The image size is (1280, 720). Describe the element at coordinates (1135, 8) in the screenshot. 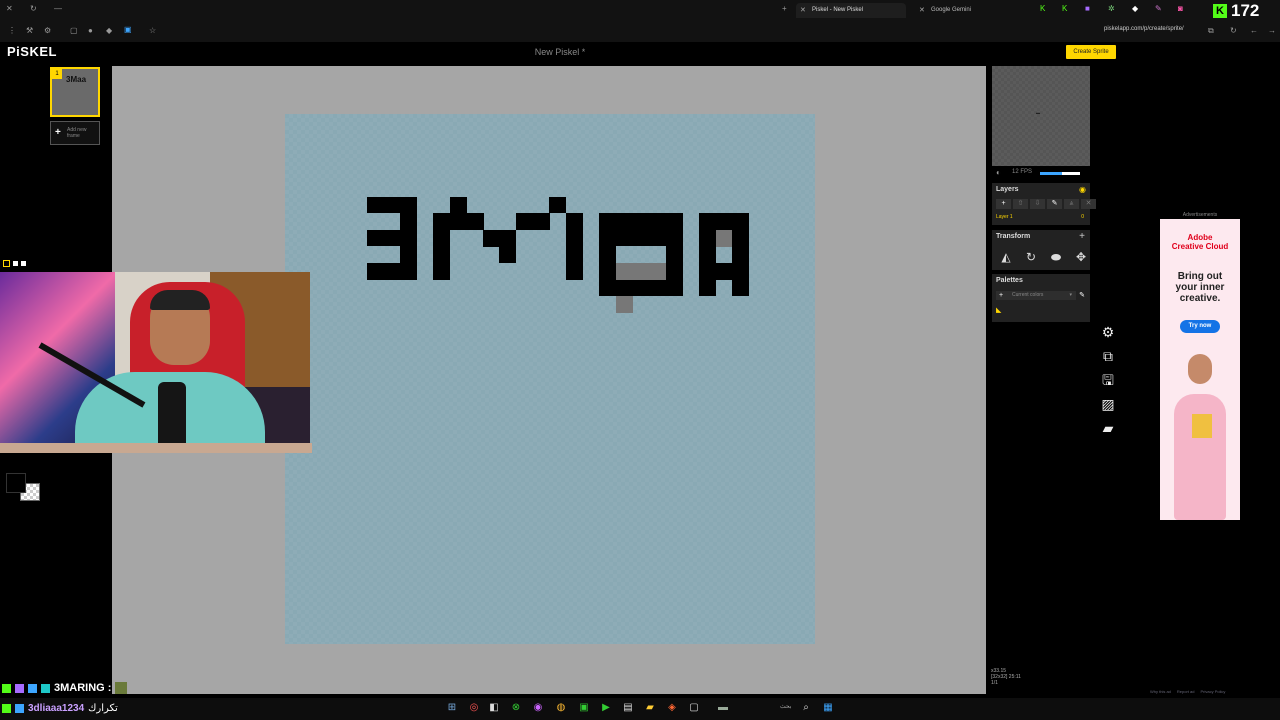

I see `extension-icon: ◆` at that location.